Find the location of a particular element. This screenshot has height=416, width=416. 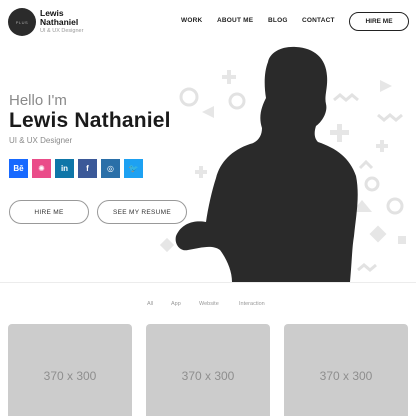

behance-icon: Bē is located at coordinates (18, 168).